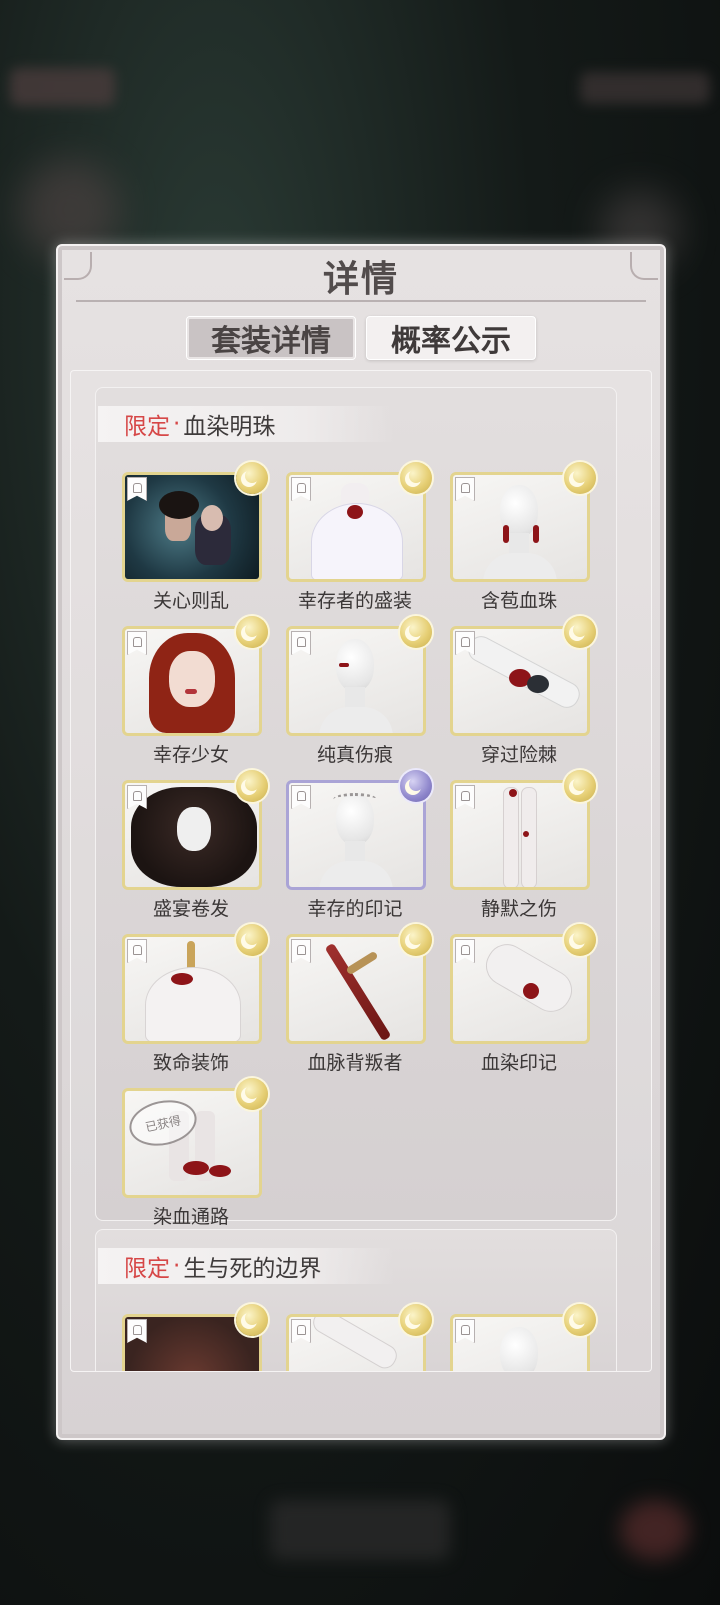 The height and width of the screenshot is (1605, 720). Describe the element at coordinates (190, 755) in the screenshot. I see `item-label: 幸存少女` at that location.